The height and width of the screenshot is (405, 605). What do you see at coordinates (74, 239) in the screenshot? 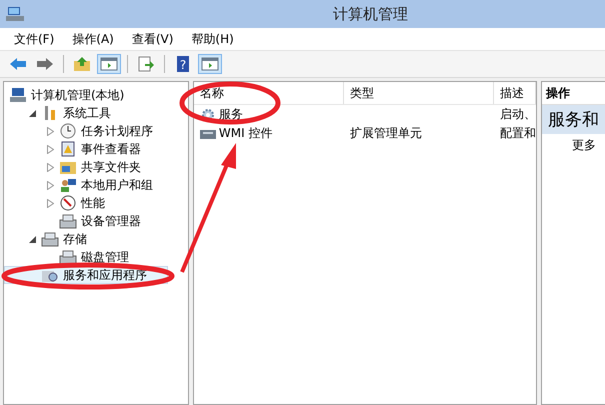
I see `tree-item-label: 存储` at bounding box center [74, 239].